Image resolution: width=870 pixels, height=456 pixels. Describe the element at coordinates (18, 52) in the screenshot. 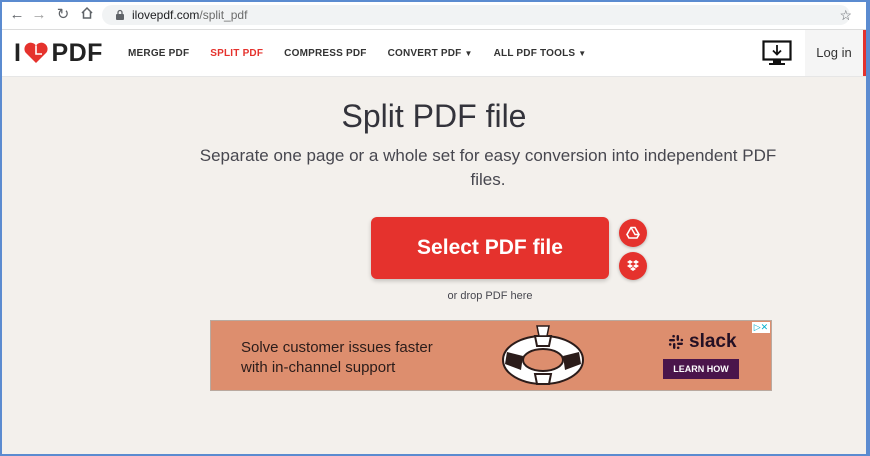

I see `logo-text-i: I` at that location.